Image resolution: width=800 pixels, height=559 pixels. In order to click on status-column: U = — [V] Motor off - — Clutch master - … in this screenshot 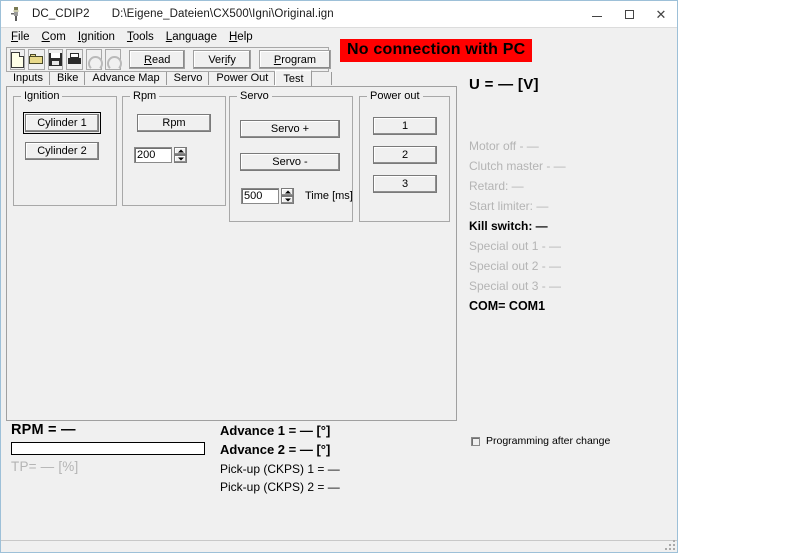, I will do `click(569, 194)`.